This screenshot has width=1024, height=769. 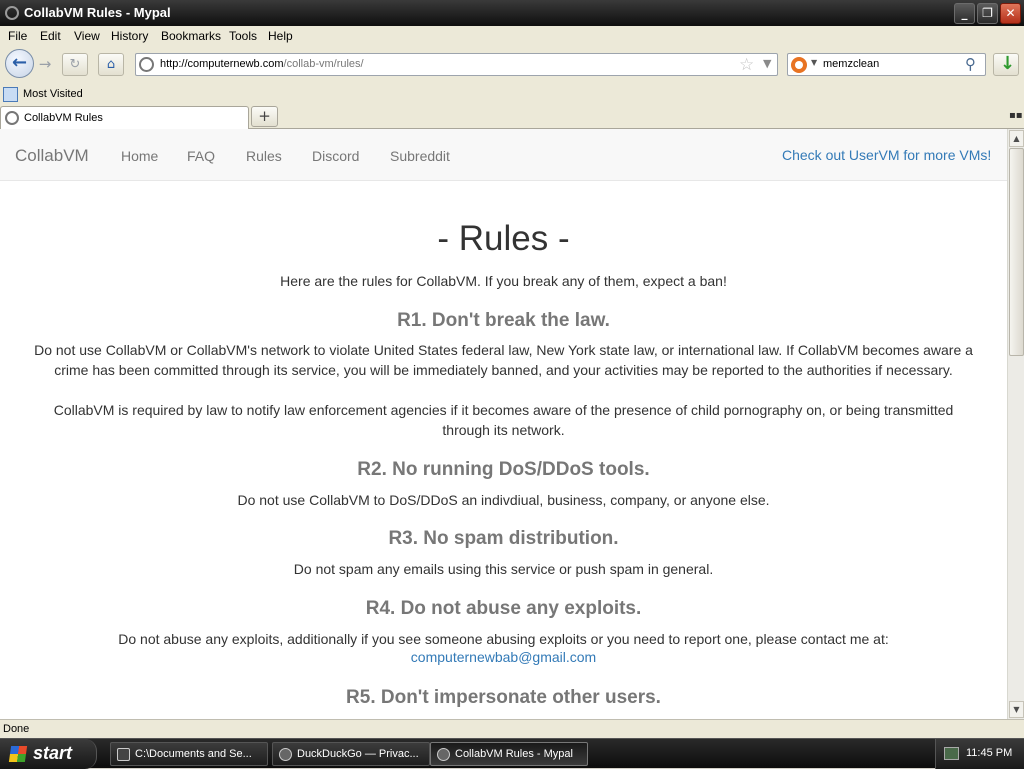 What do you see at coordinates (851, 64) in the screenshot?
I see `search-input: memzclean` at bounding box center [851, 64].